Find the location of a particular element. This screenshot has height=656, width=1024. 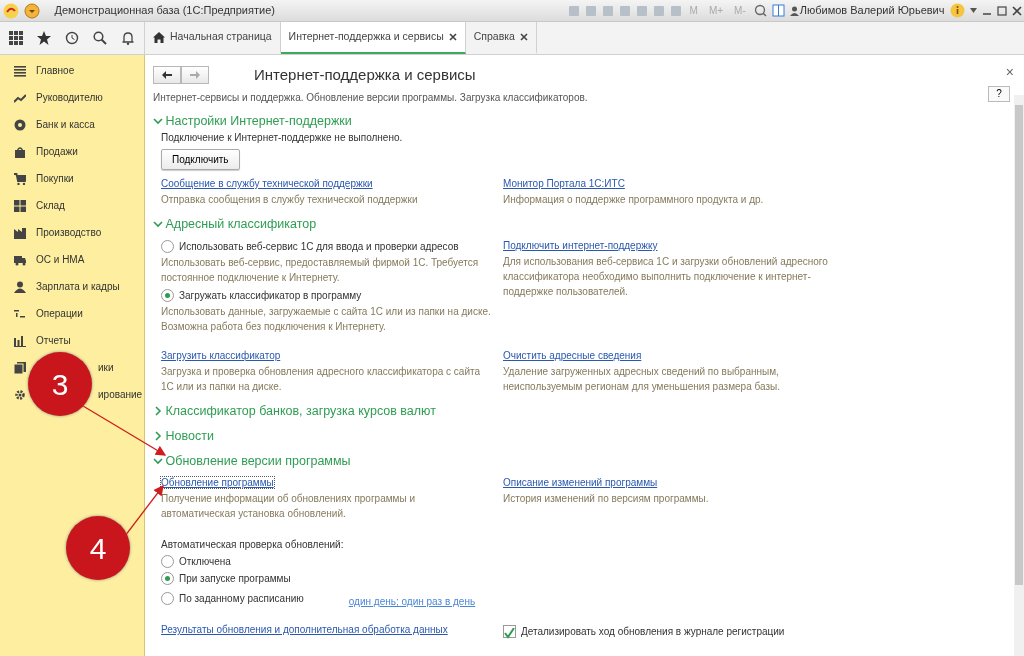

status-text: Подключение к Интернет-поддержке не выполнено. is located at coordinates (282, 137).